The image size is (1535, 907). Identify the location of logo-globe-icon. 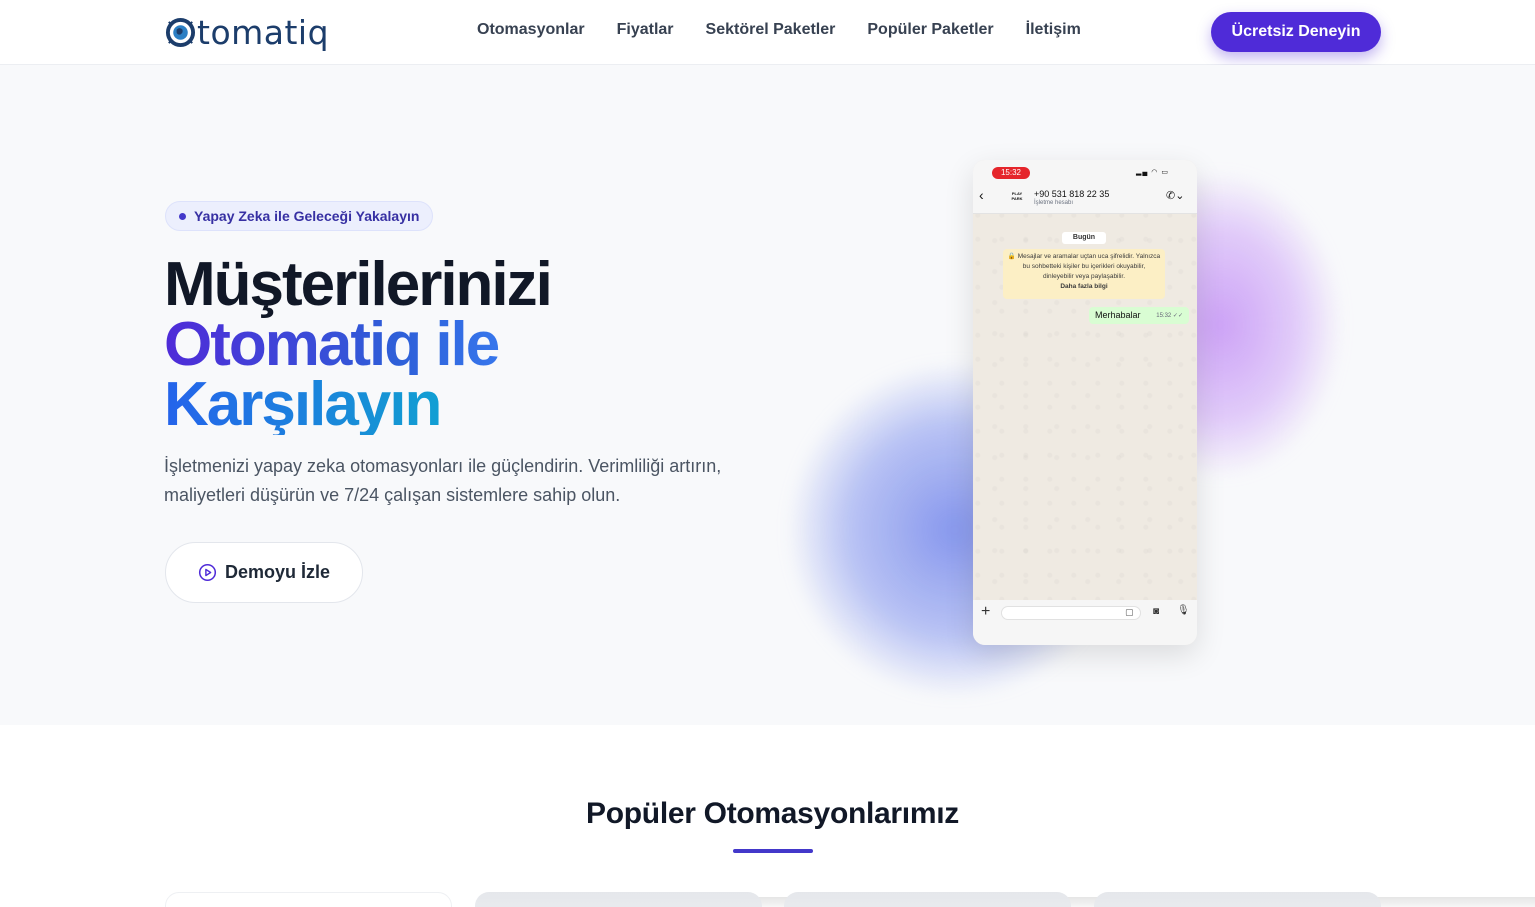
(180, 32).